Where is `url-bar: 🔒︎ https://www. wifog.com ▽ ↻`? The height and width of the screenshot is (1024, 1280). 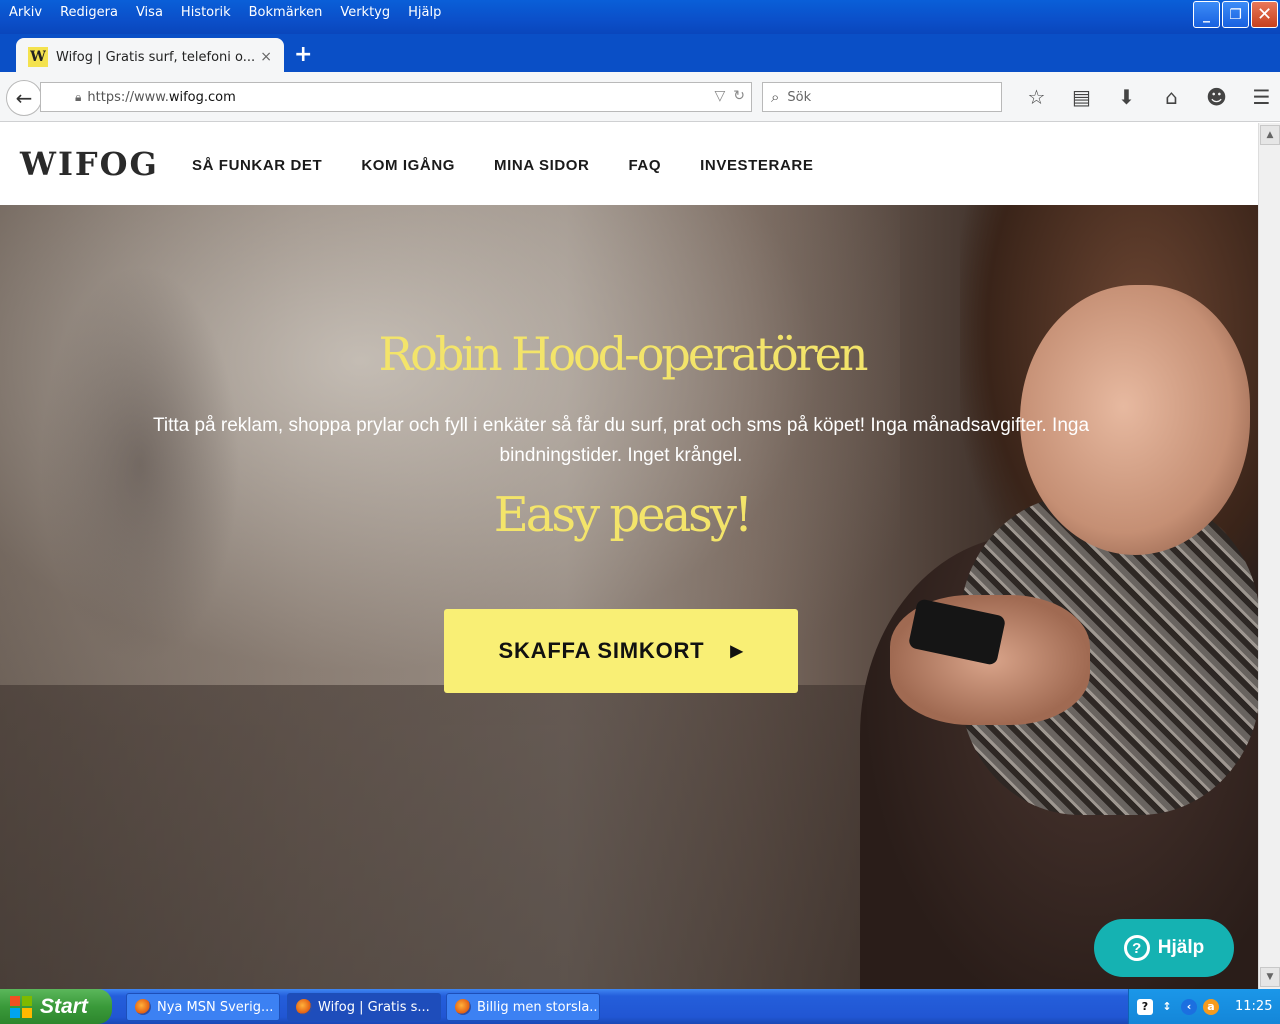 url-bar: 🔒︎ https://www. wifog.com ▽ ↻ is located at coordinates (396, 97).